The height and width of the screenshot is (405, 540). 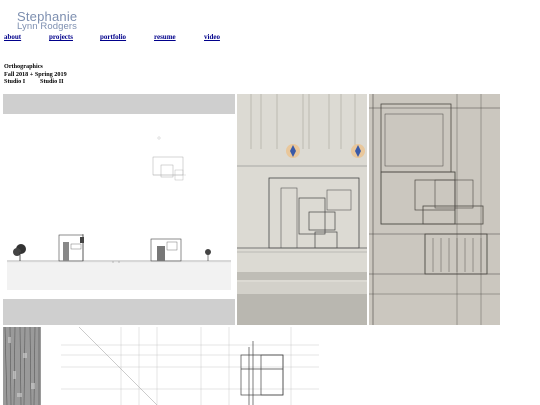 I want to click on studio-label-2: Studio II, so click(x=52, y=82).